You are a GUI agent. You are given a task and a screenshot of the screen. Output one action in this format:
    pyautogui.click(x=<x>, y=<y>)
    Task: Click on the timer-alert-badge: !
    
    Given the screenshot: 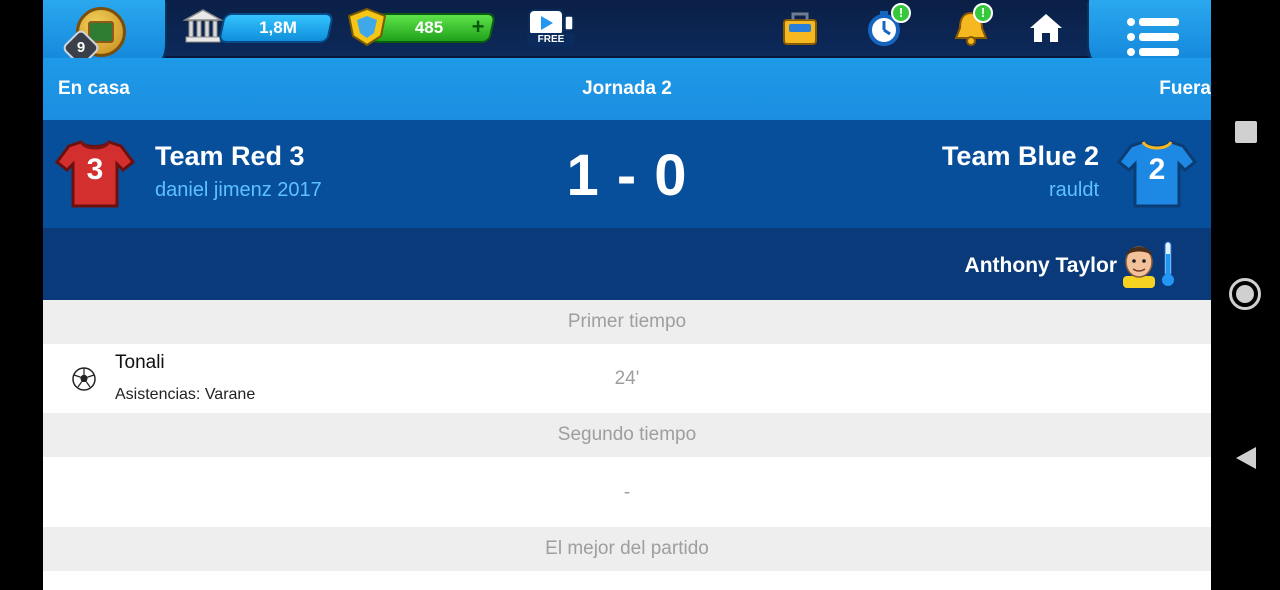 What is the action you would take?
    pyautogui.click(x=901, y=13)
    